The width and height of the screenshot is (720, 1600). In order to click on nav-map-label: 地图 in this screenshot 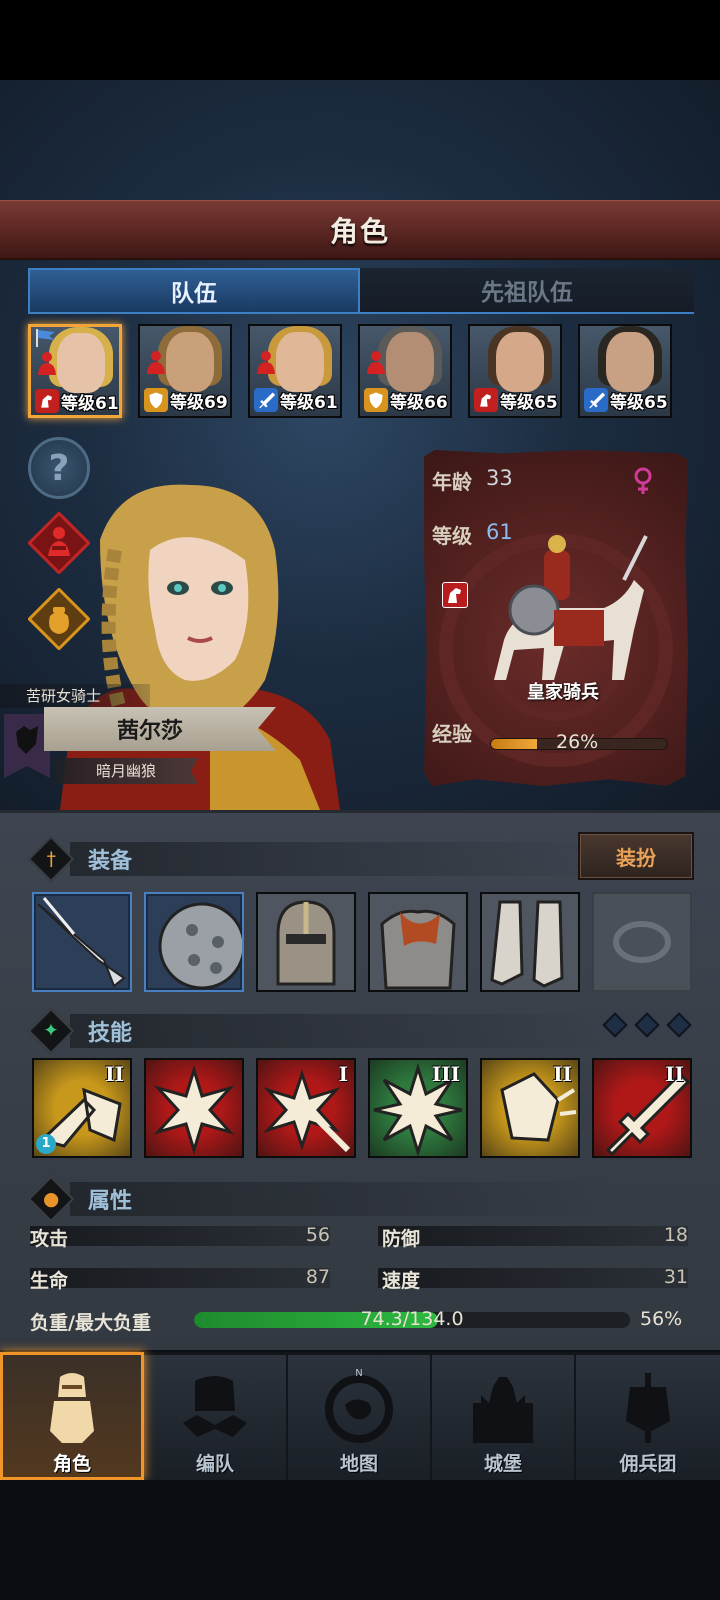, I will do `click(358, 1464)`.